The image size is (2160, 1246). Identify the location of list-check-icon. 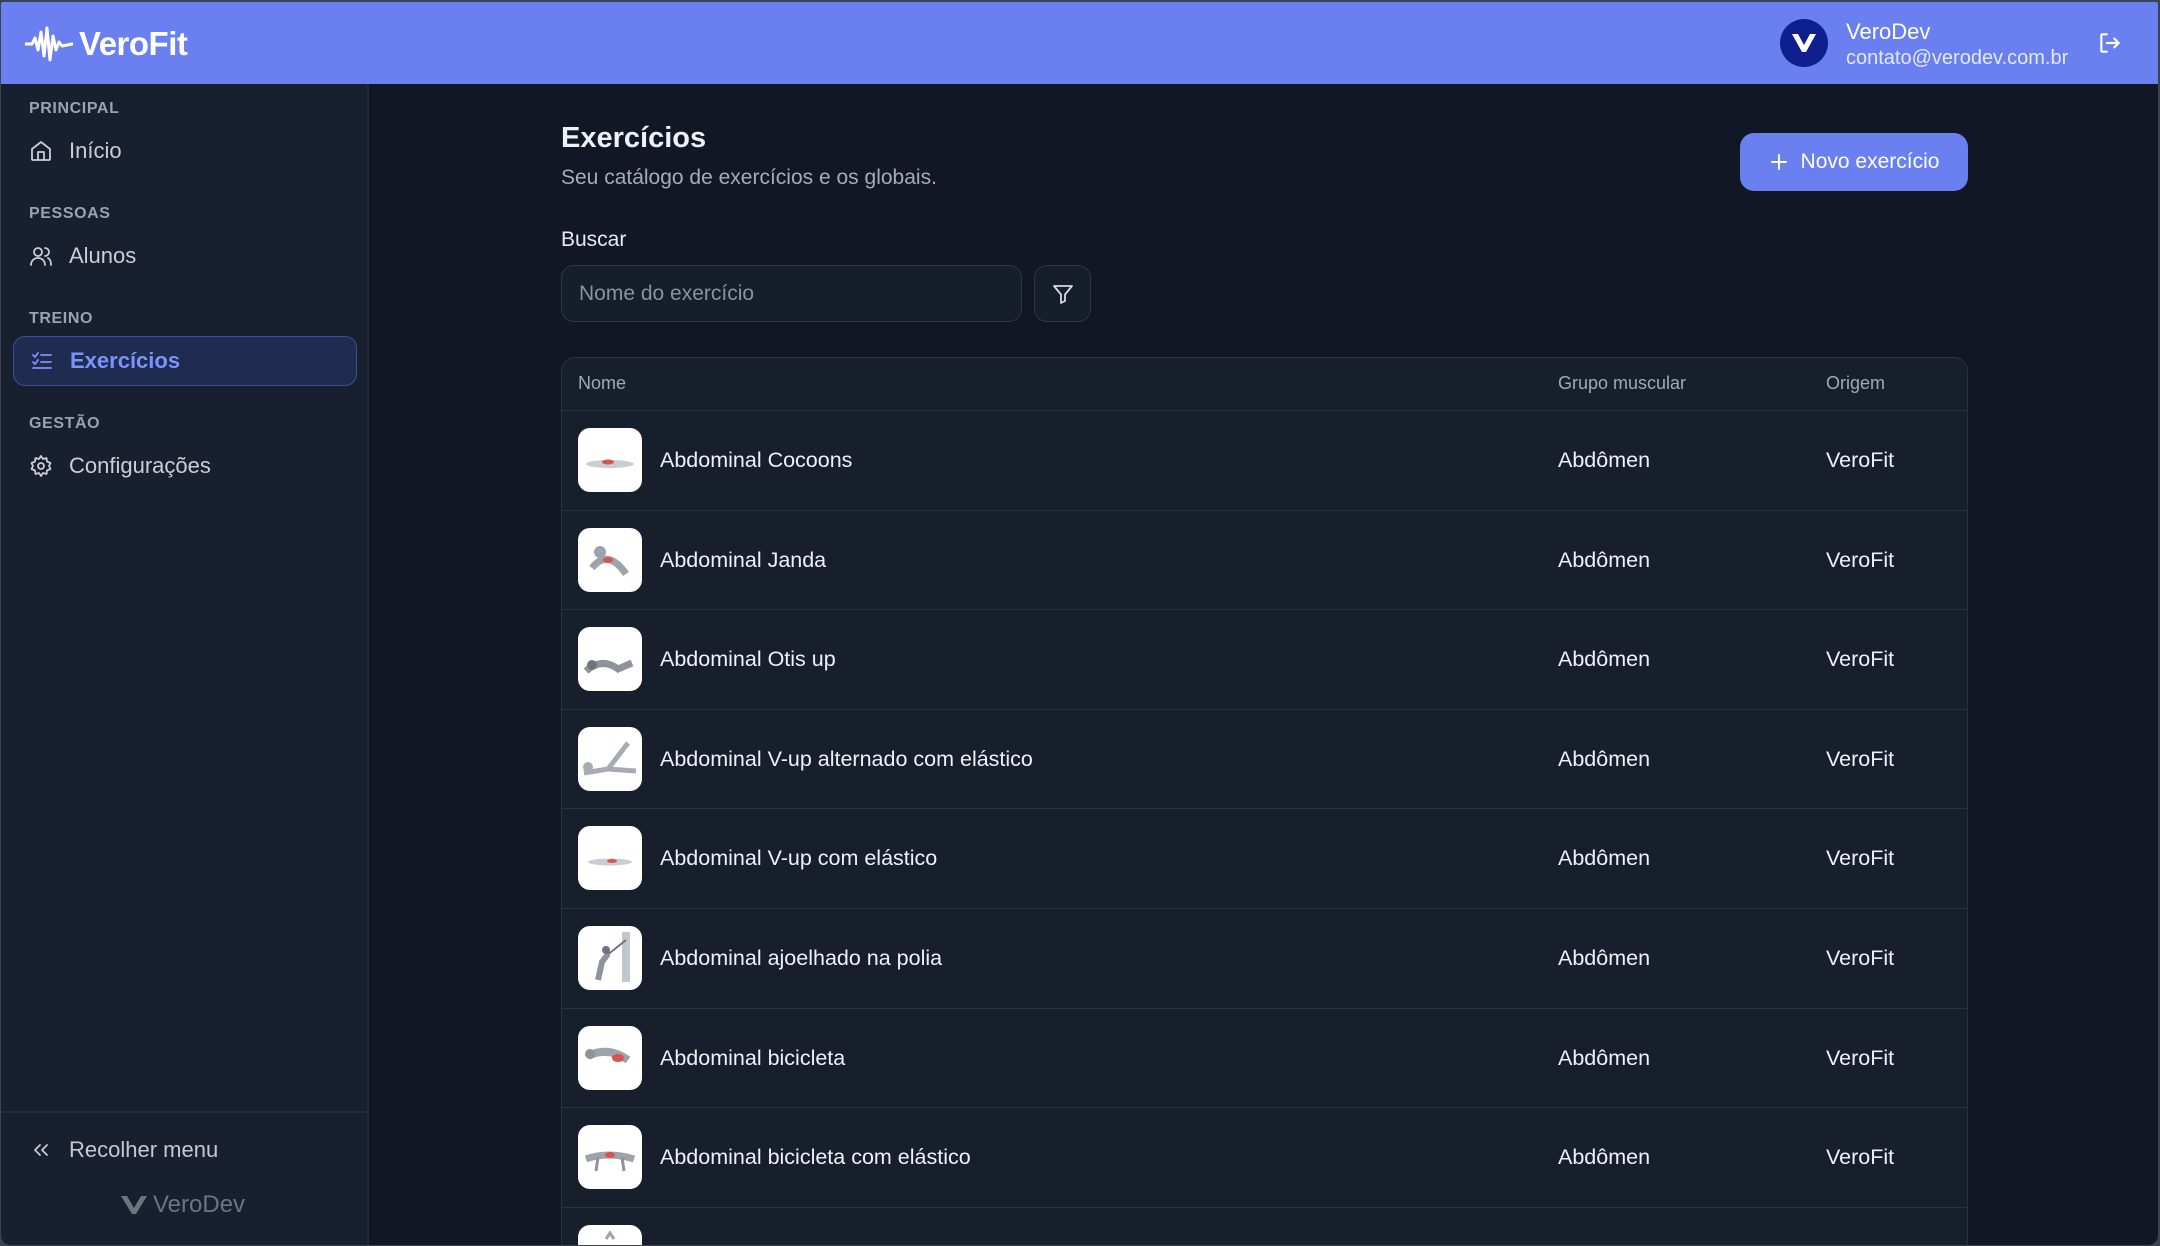
(42, 360).